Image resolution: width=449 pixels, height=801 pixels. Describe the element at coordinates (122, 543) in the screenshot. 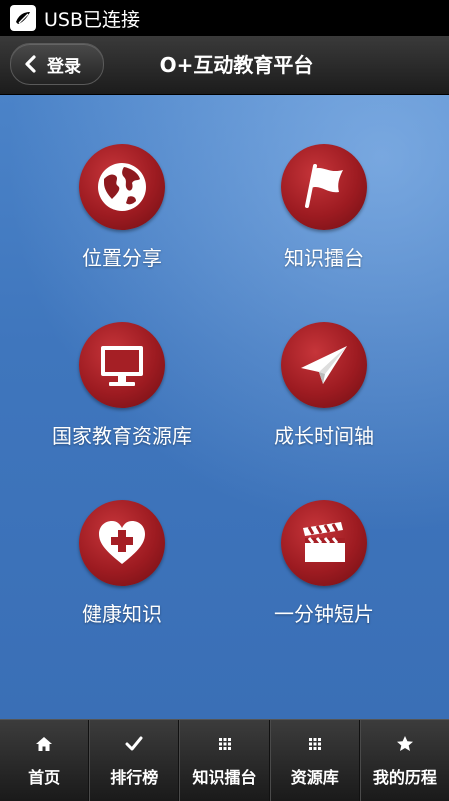

I see `heart-cross-icon` at that location.